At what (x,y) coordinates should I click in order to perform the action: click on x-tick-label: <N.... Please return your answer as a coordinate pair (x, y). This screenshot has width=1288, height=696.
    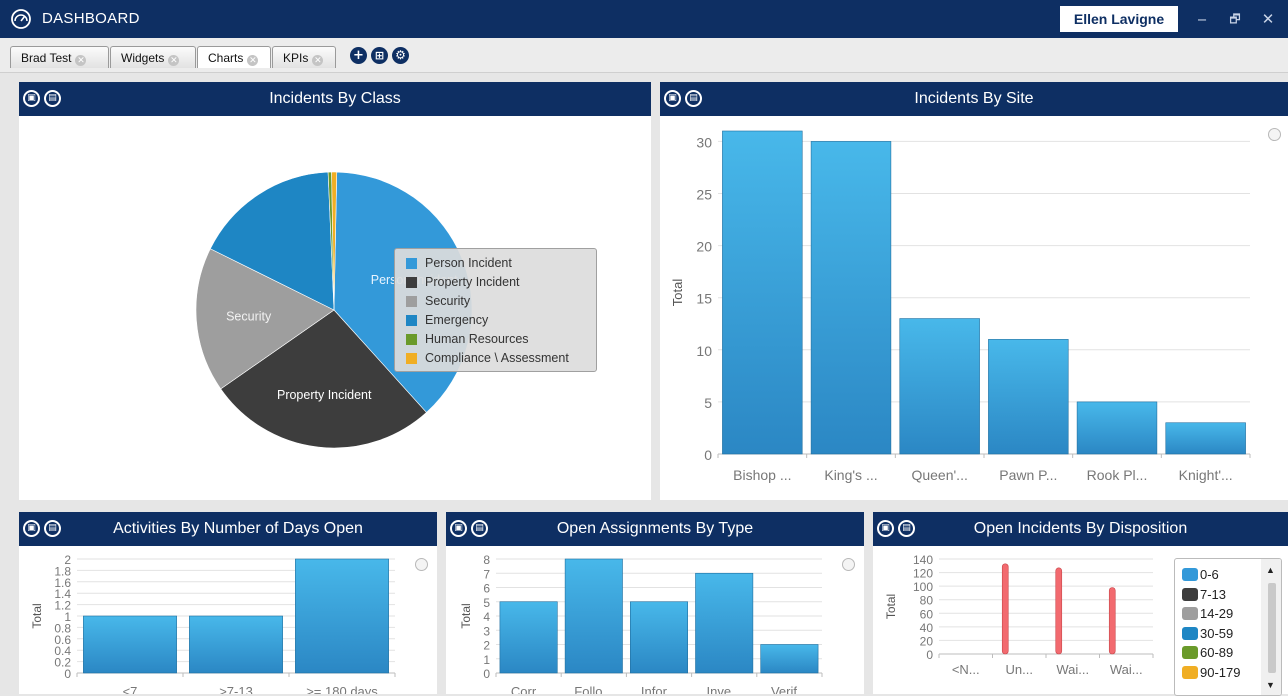
    Looking at the image, I should click on (966, 669).